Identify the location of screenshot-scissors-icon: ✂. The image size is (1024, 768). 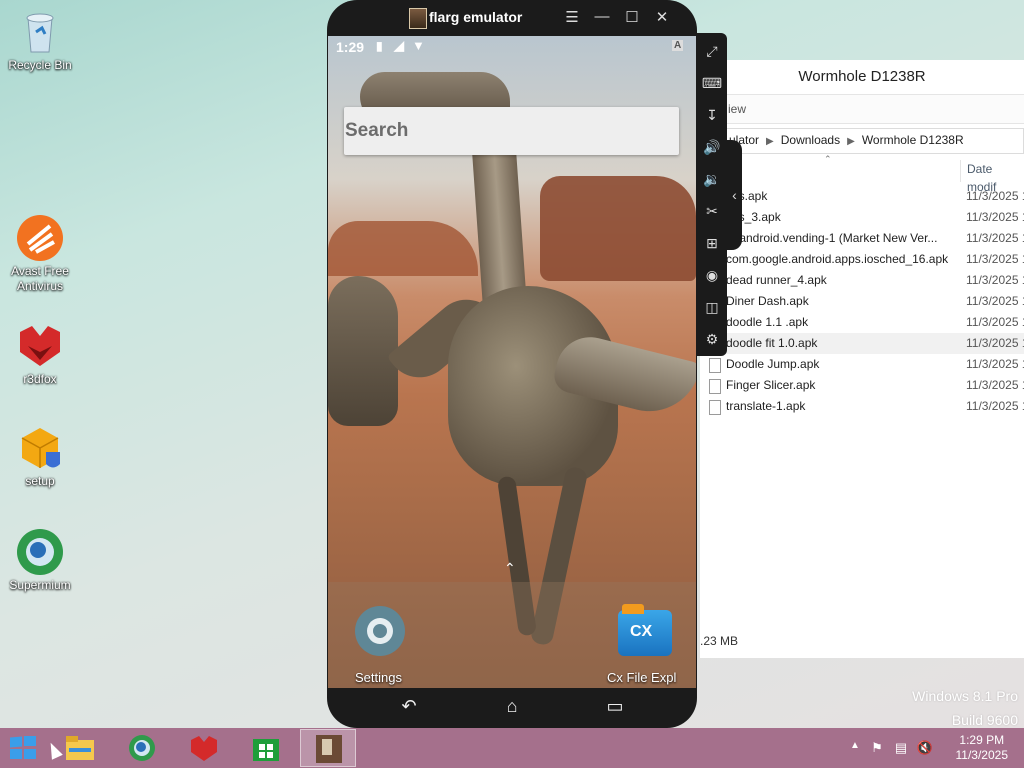
(712, 211).